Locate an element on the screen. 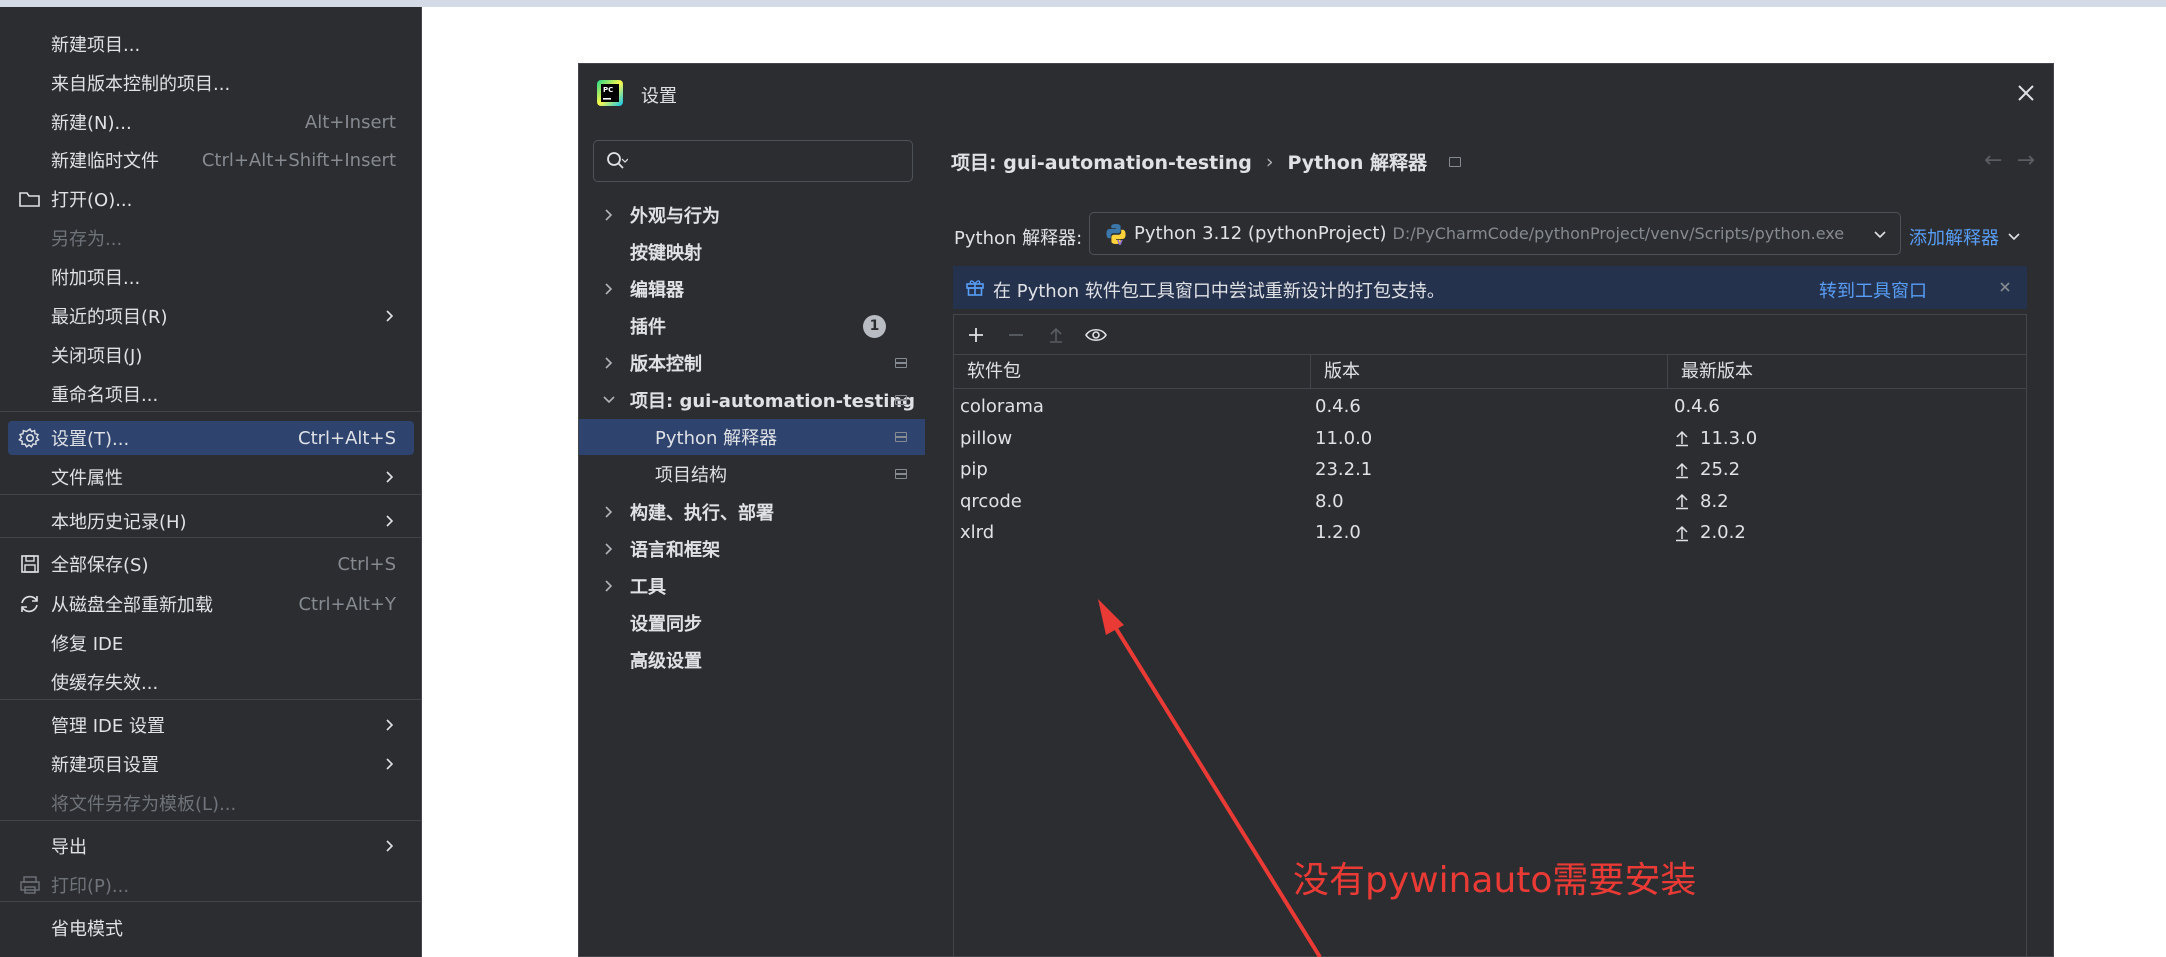 This screenshot has width=2166, height=957. chevron-down-icon is located at coordinates (609, 400).